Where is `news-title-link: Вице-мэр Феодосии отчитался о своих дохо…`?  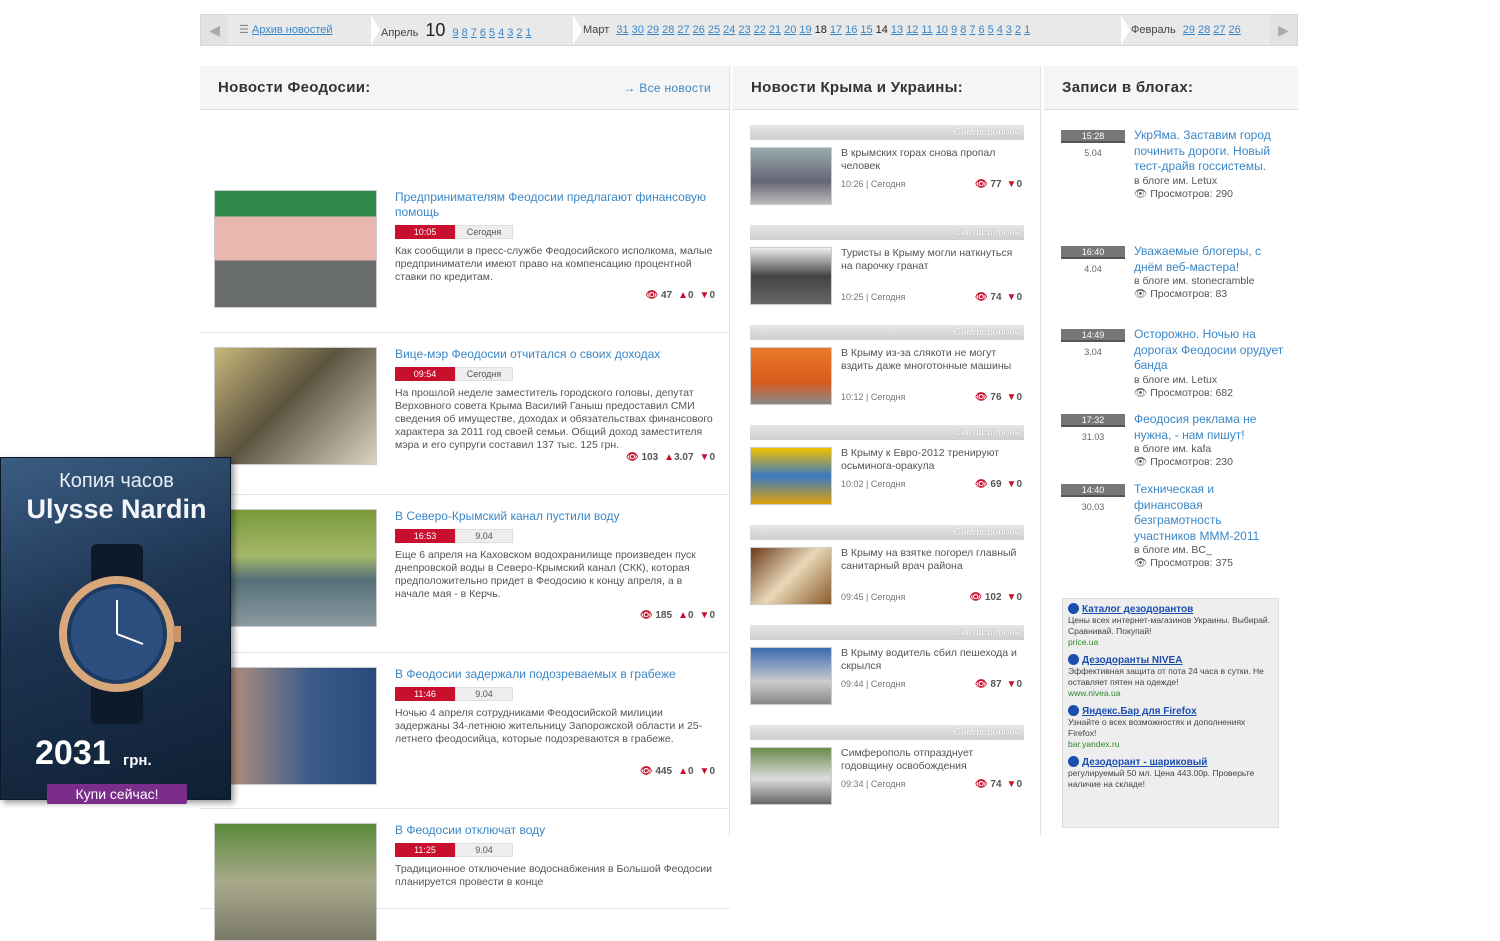 news-title-link: Вице-мэр Феодосии отчитался о своих дохо… is located at coordinates (560, 354).